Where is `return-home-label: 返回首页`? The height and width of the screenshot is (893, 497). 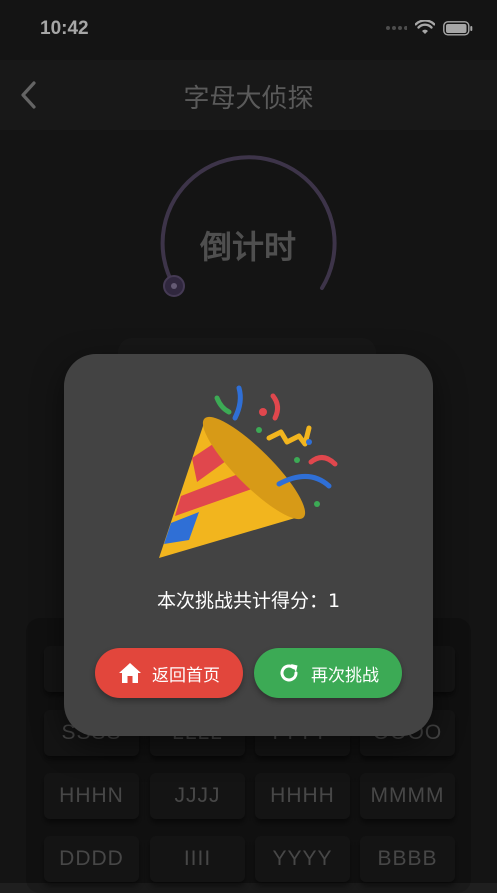 return-home-label: 返回首页 is located at coordinates (186, 675).